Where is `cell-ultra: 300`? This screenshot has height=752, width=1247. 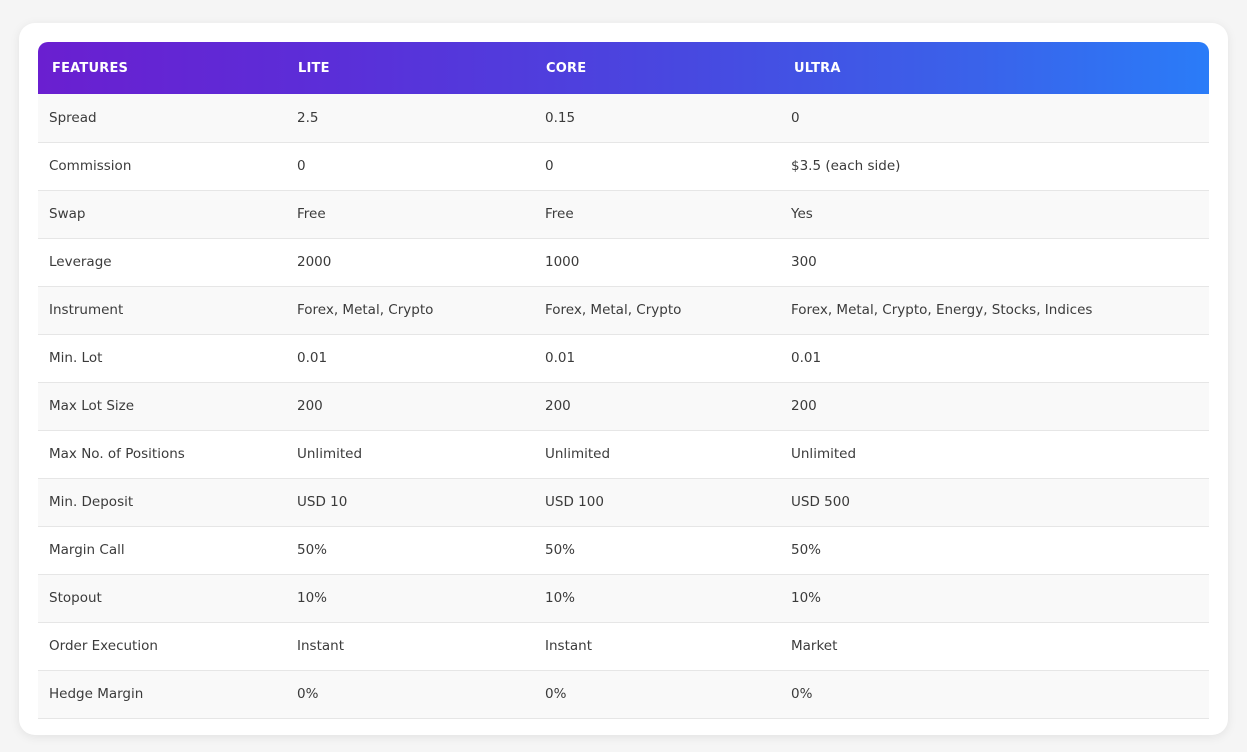
cell-ultra: 300 is located at coordinates (804, 262).